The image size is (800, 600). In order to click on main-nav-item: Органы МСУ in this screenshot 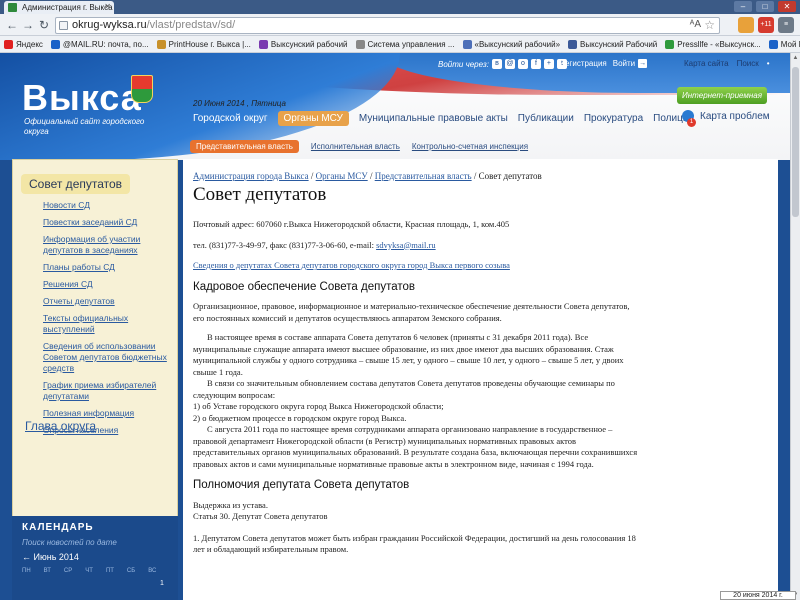, I will do `click(313, 118)`.